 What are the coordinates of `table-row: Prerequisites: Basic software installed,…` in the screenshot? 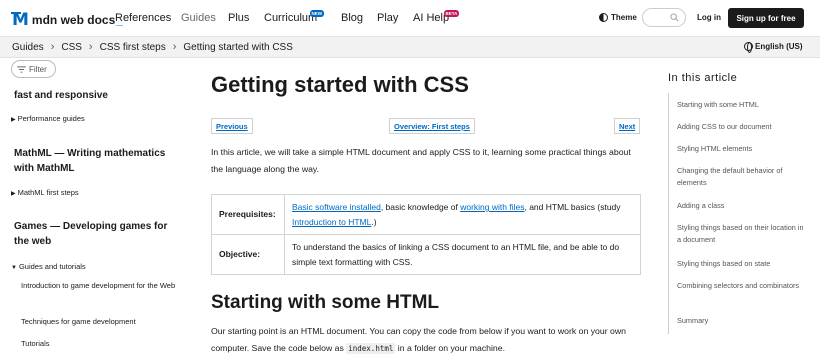 It's located at (426, 214).